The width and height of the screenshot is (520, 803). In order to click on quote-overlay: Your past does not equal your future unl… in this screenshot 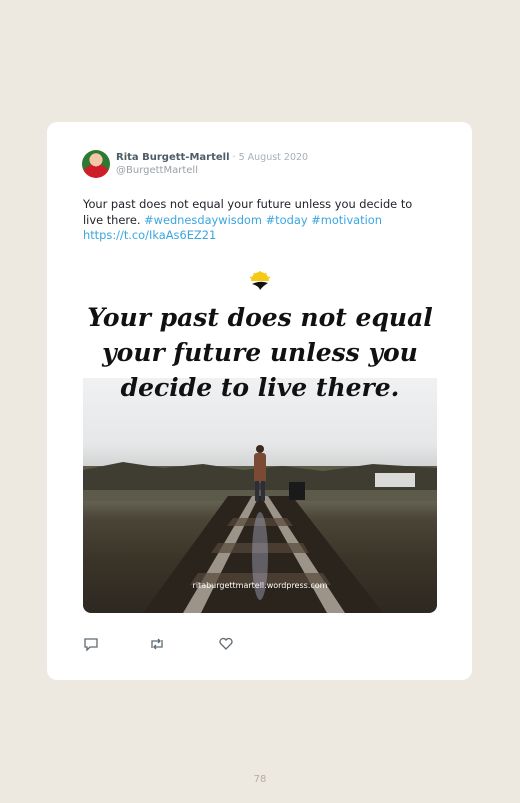, I will do `click(260, 352)`.